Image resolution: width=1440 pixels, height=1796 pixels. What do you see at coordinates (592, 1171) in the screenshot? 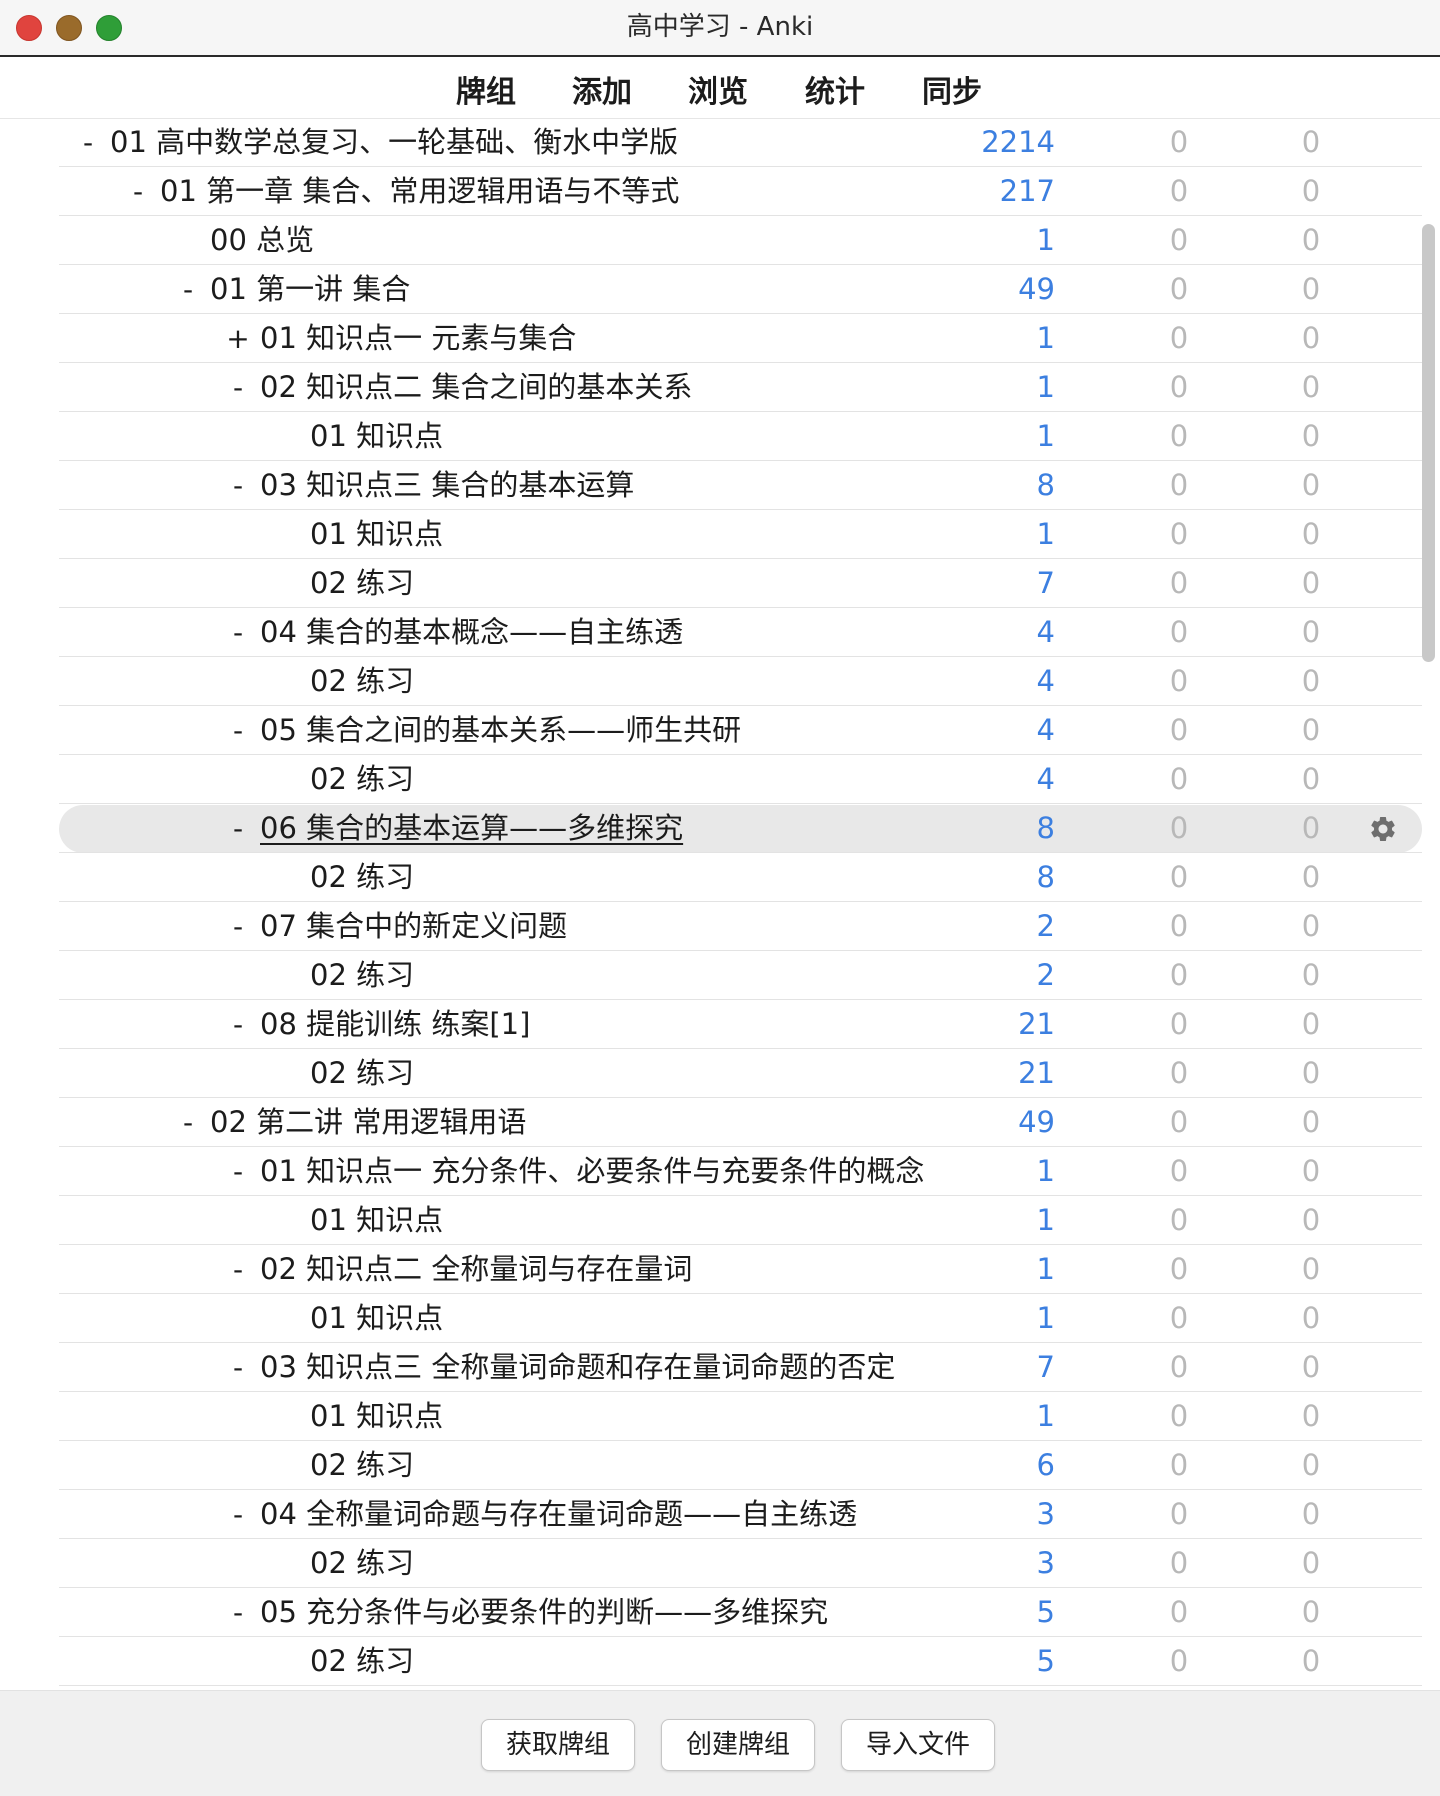
I see `deck-name: 01 知识点一 充分条件、必要条件与充要条件的概念` at bounding box center [592, 1171].